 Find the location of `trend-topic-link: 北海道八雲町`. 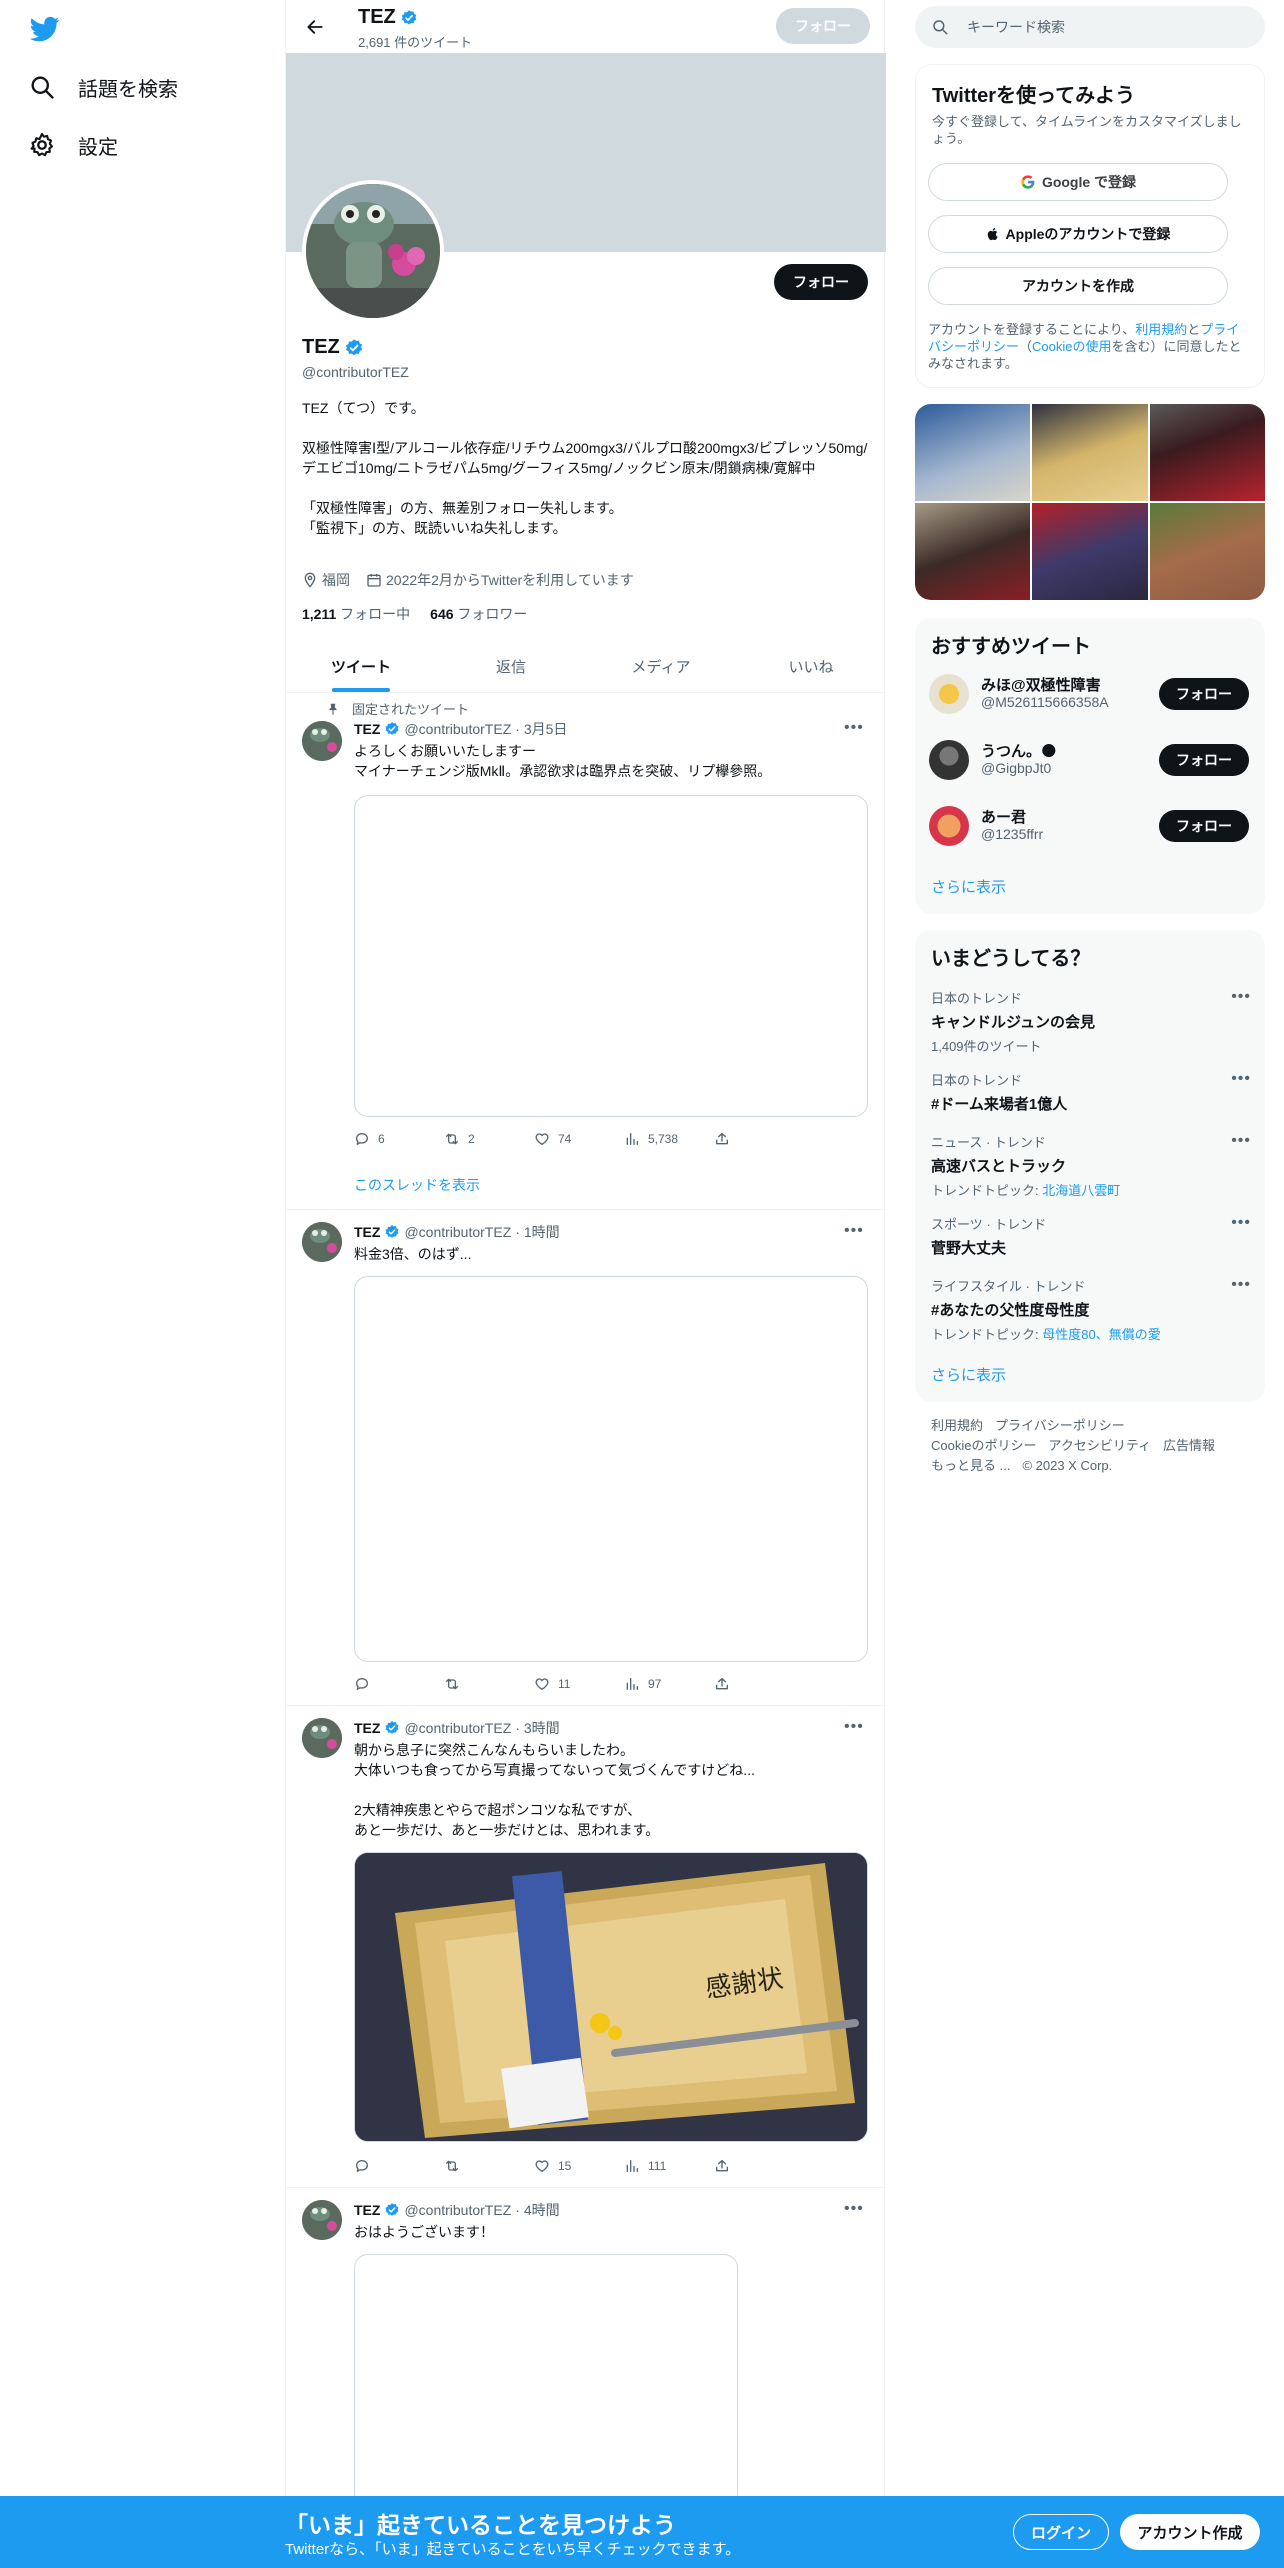

trend-topic-link: 北海道八雲町 is located at coordinates (1081, 1190).